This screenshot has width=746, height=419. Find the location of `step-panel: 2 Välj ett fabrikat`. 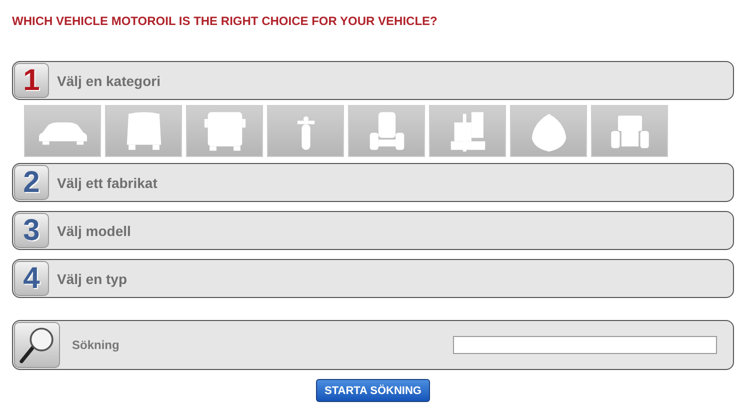

step-panel: 2 Välj ett fabrikat is located at coordinates (373, 182).